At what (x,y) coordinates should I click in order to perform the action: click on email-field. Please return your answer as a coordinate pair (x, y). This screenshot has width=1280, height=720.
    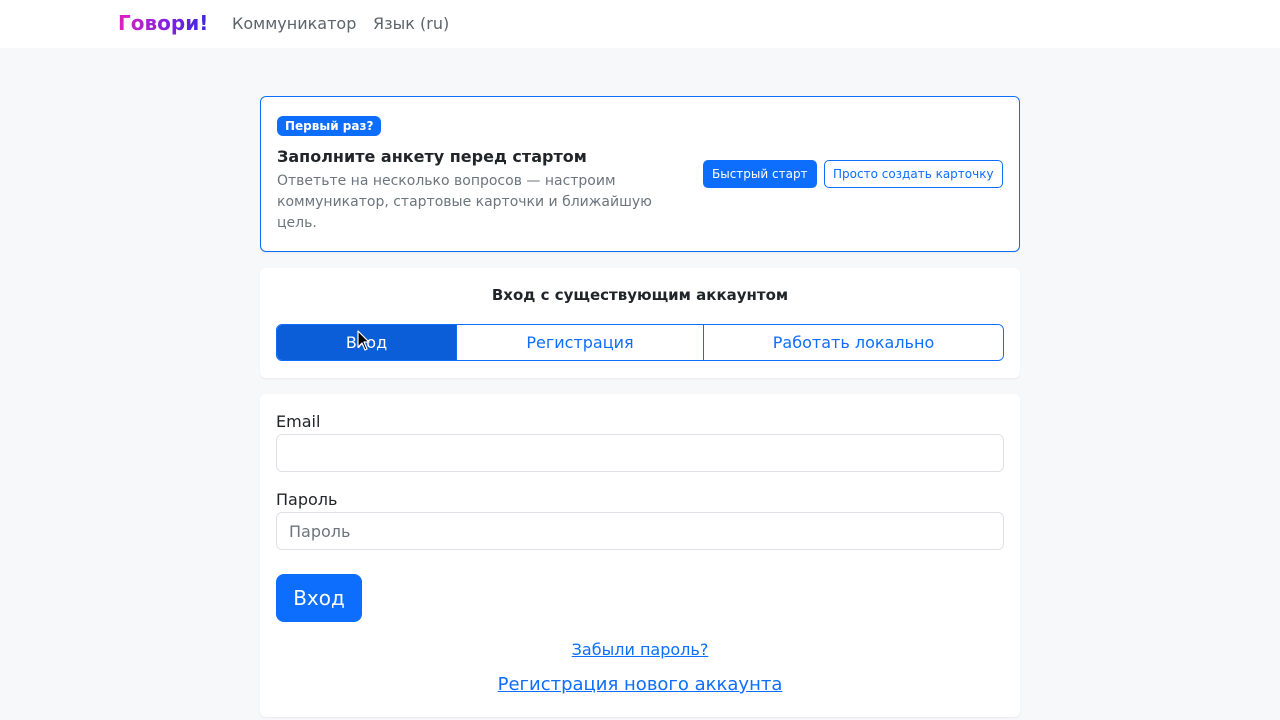
    Looking at the image, I should click on (640, 453).